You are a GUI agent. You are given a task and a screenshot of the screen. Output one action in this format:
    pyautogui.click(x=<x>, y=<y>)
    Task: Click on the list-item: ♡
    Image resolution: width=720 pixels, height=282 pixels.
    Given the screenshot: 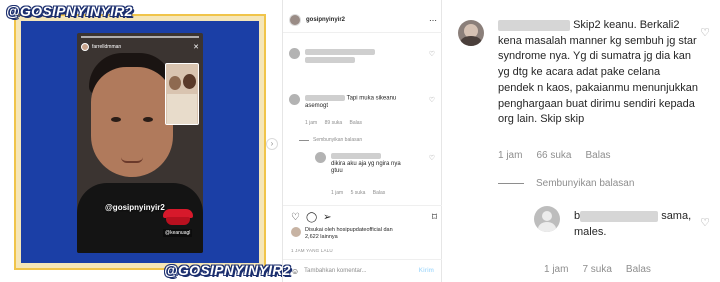 What is the action you would take?
    pyautogui.click(x=363, y=58)
    